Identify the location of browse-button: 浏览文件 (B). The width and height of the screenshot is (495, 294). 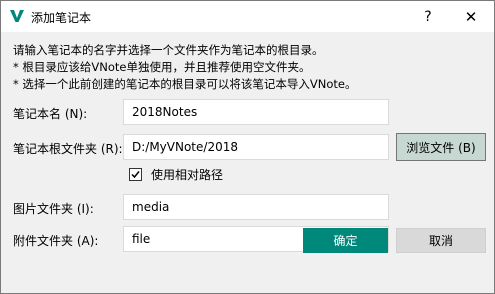
(441, 147).